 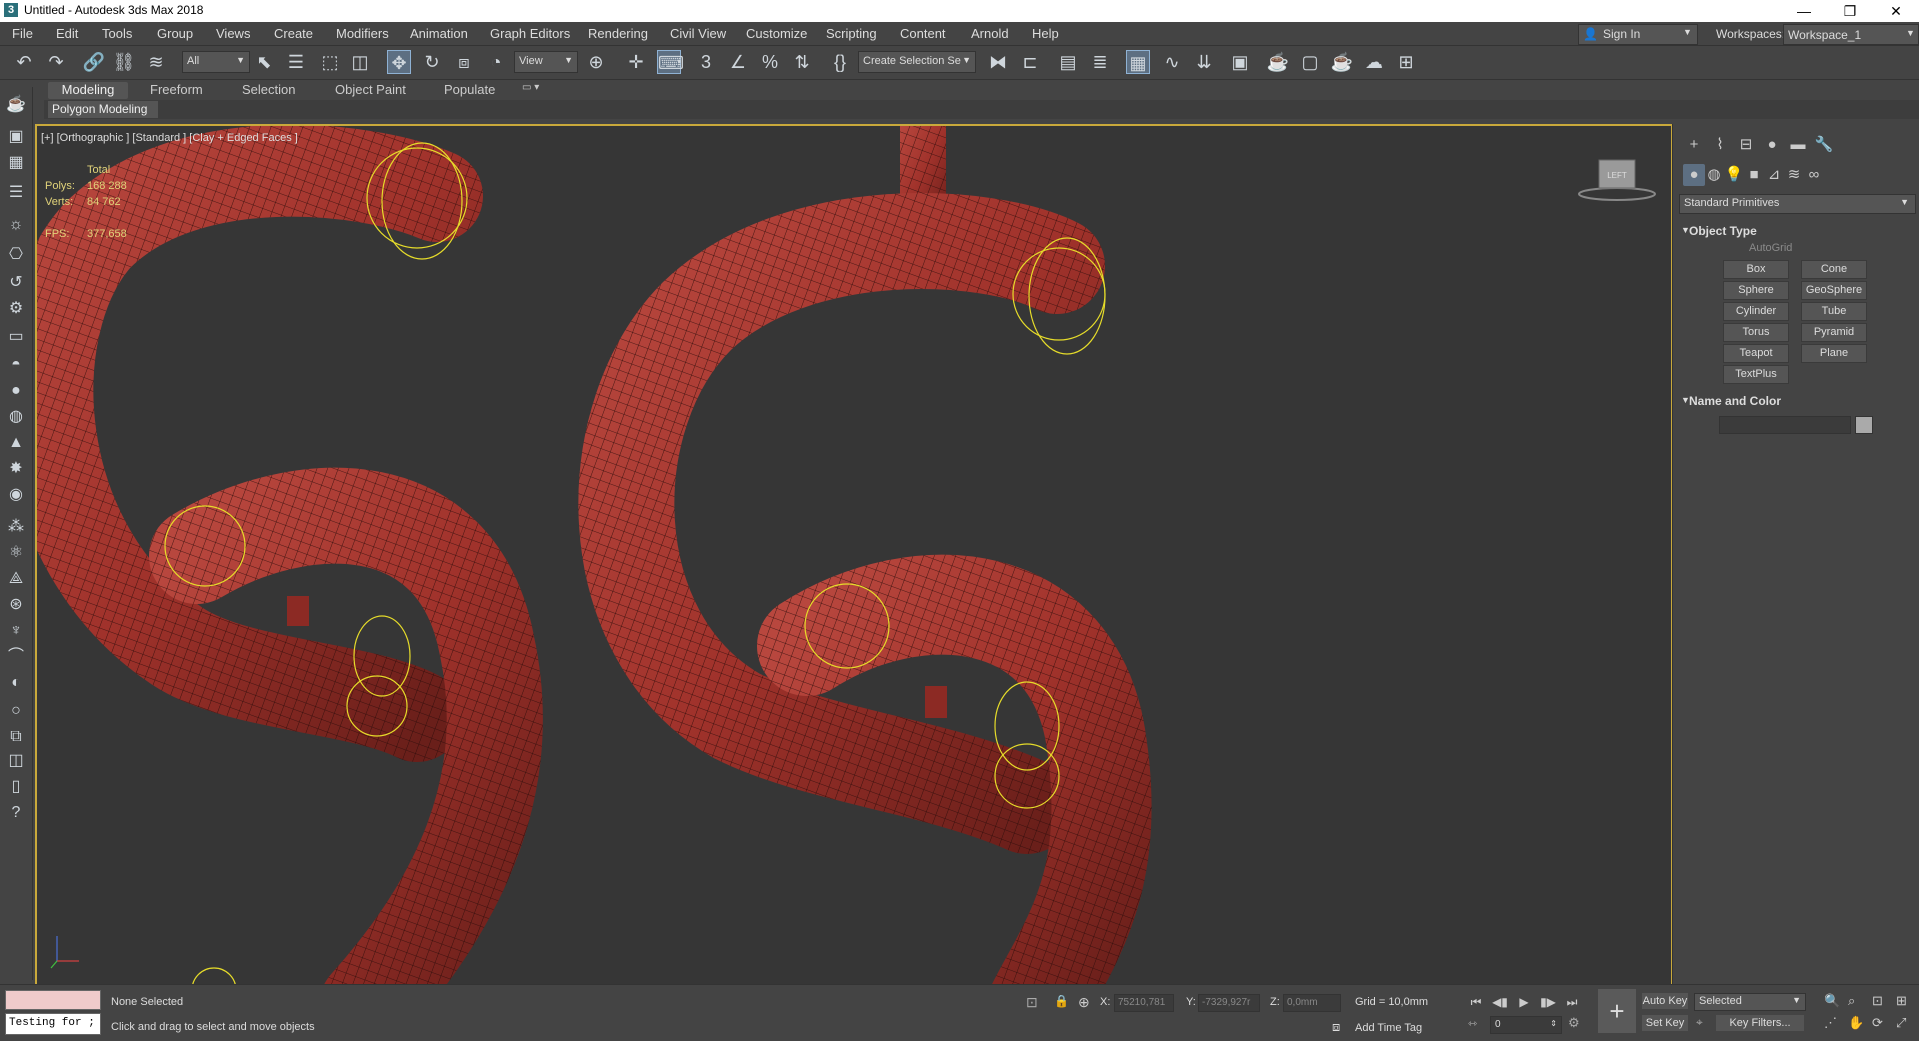 I want to click on tab-populate: Populate, so click(x=469, y=90).